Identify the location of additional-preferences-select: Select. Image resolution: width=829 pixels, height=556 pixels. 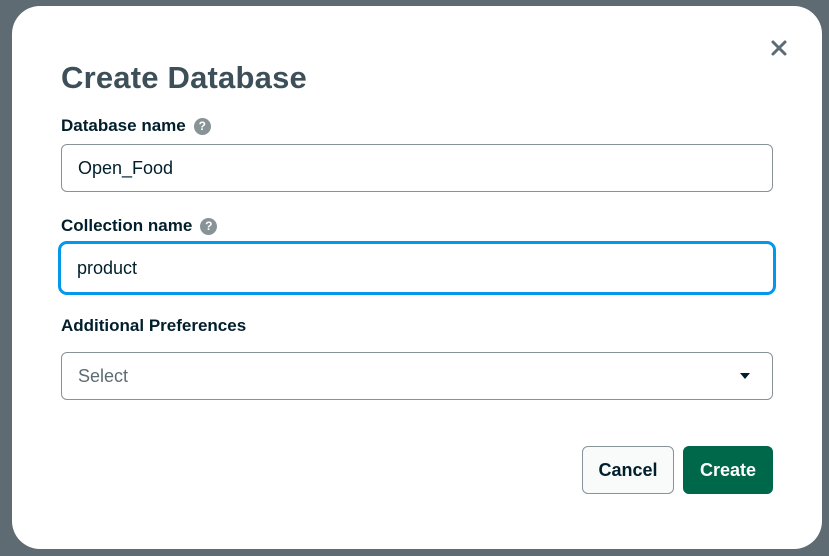
(417, 376).